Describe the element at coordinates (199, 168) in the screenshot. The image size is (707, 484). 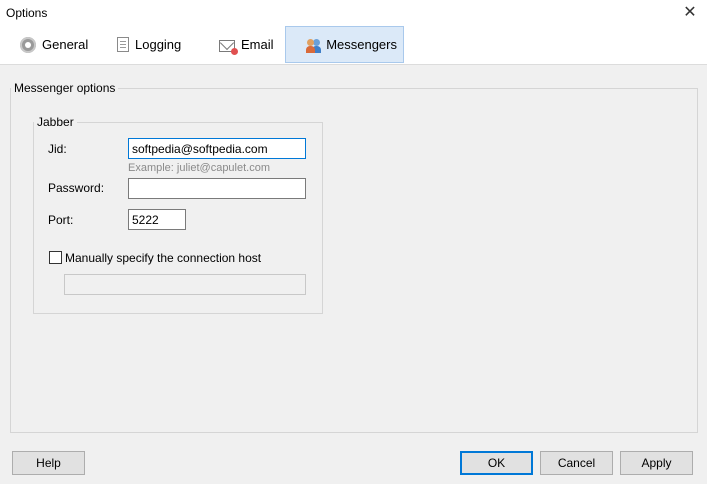
I see `jid-hint: Example: juliet@capulet.com` at that location.